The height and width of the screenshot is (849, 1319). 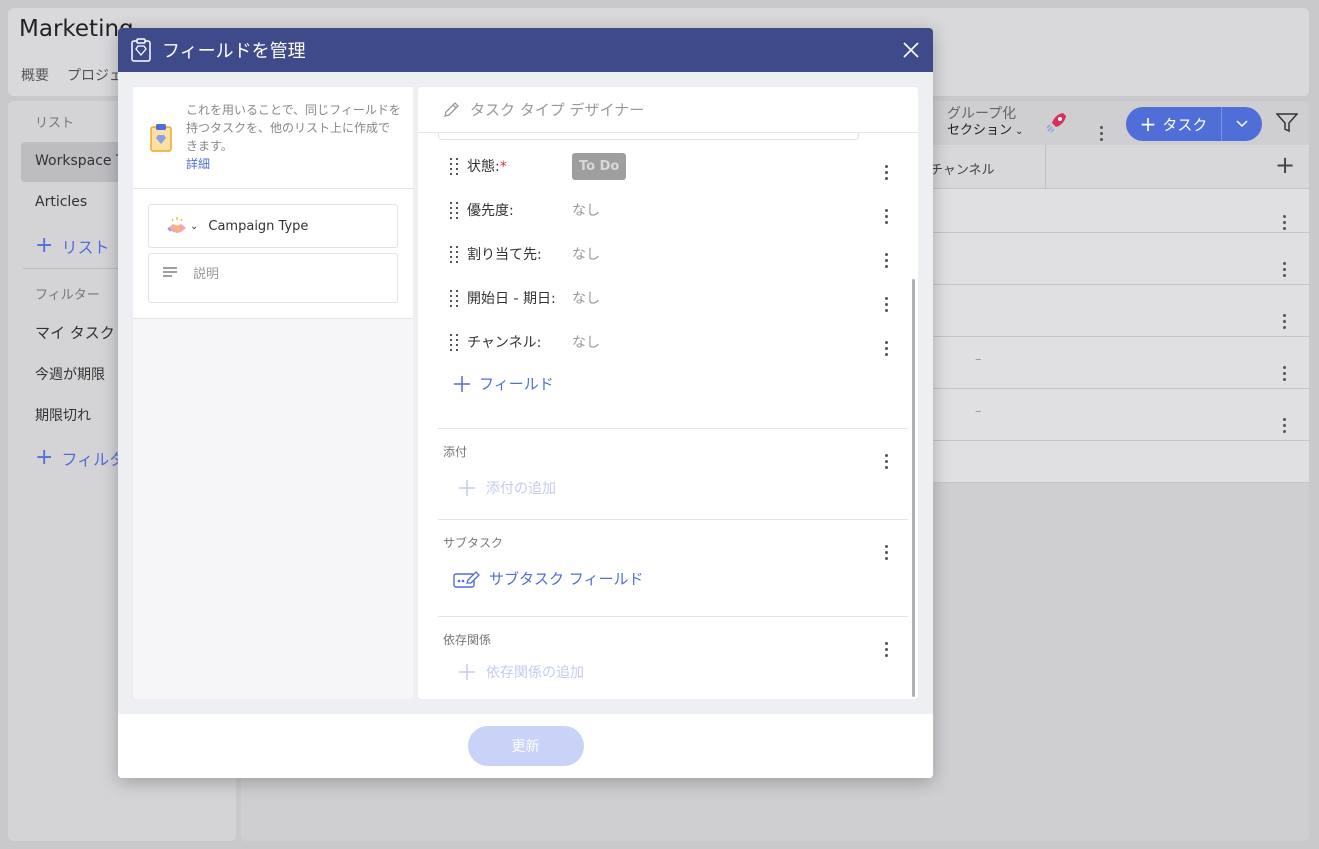 I want to click on type-icon-picker: ⌄, so click(x=182, y=226).